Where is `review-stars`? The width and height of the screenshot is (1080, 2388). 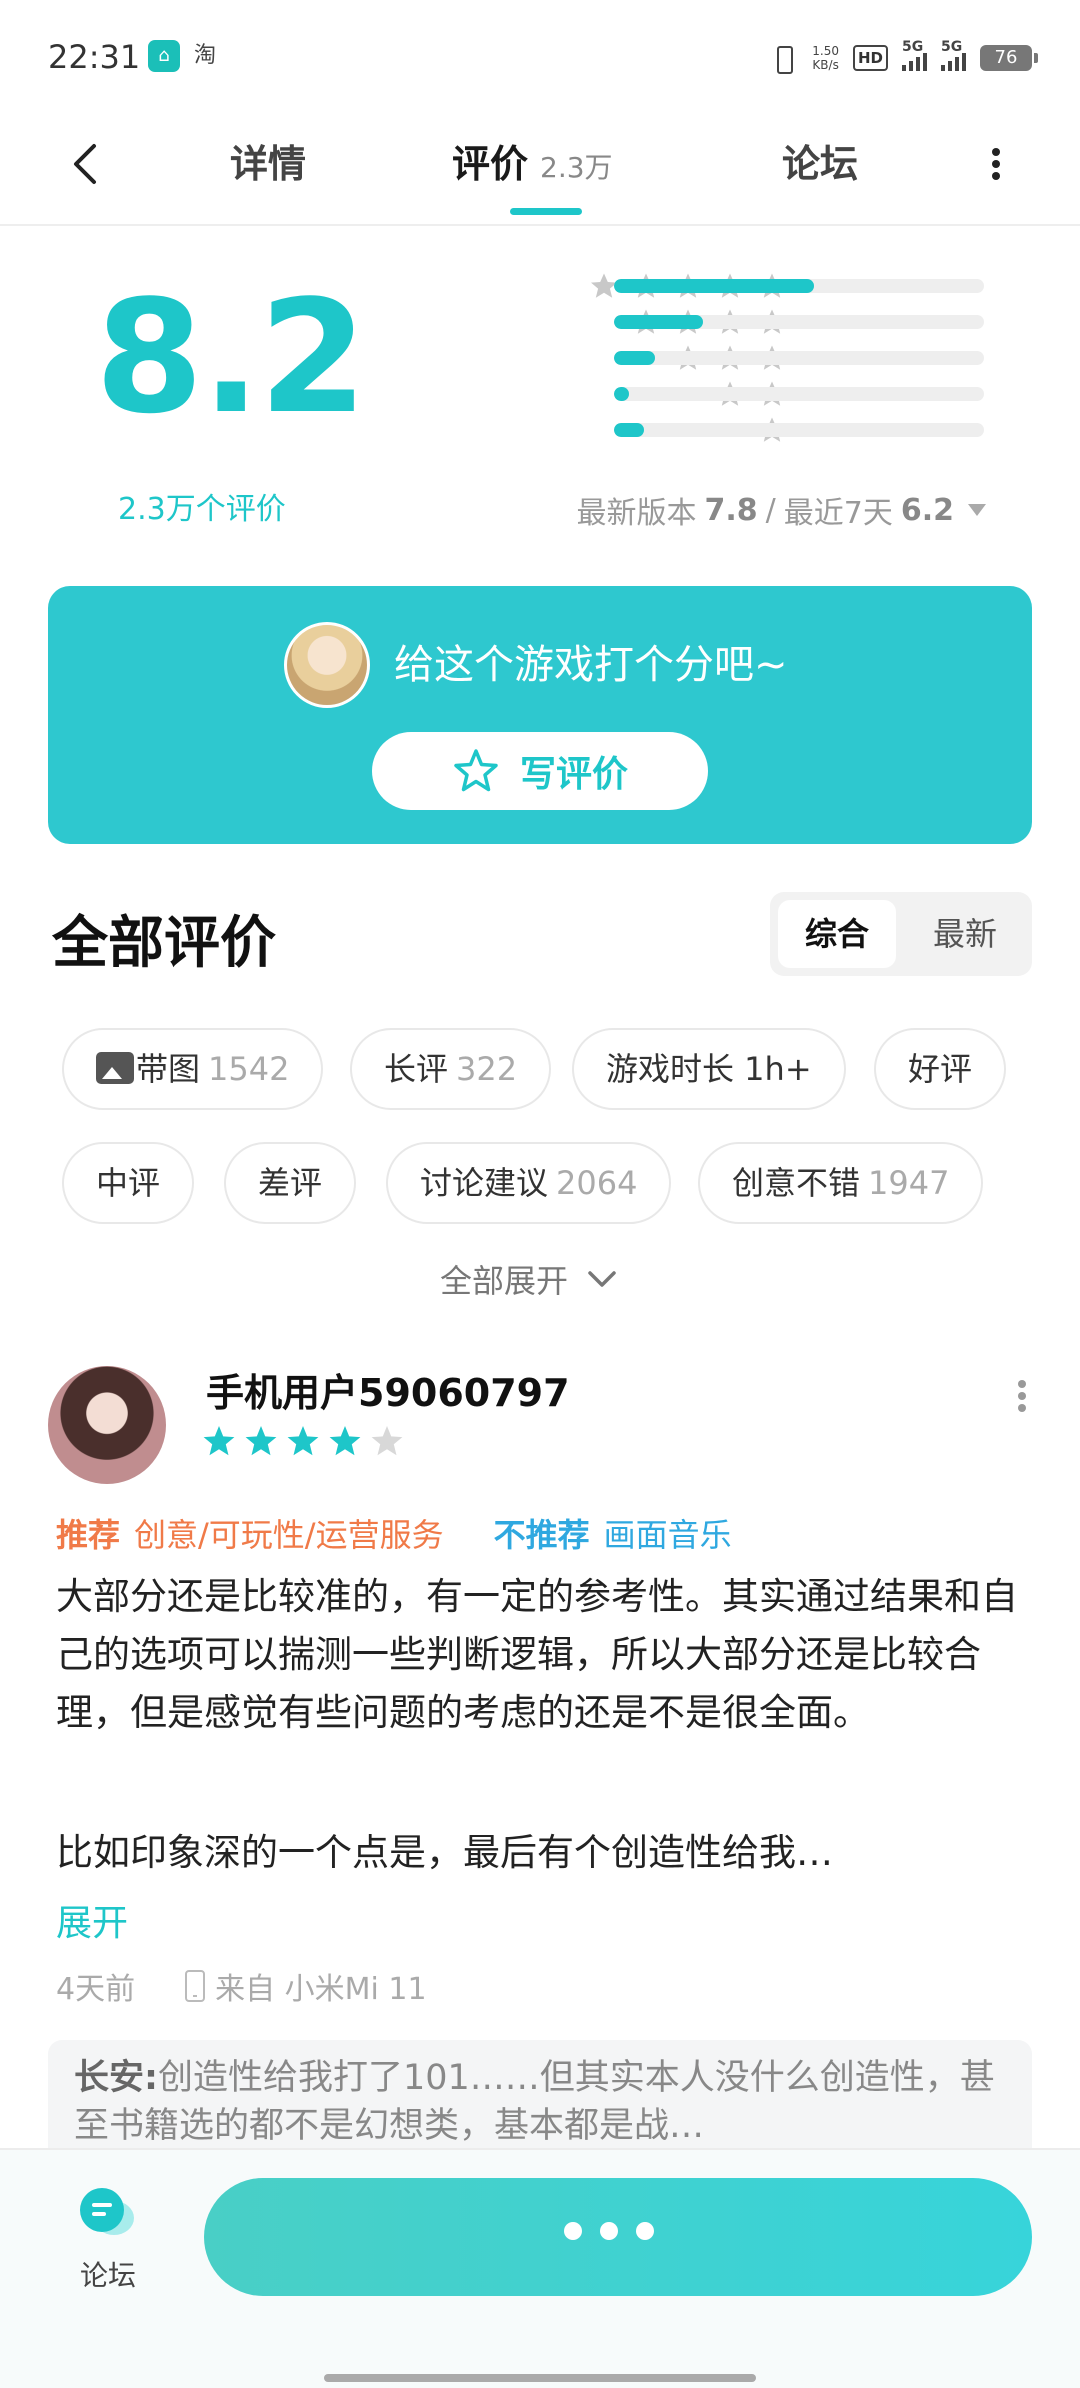 review-stars is located at coordinates (303, 1441).